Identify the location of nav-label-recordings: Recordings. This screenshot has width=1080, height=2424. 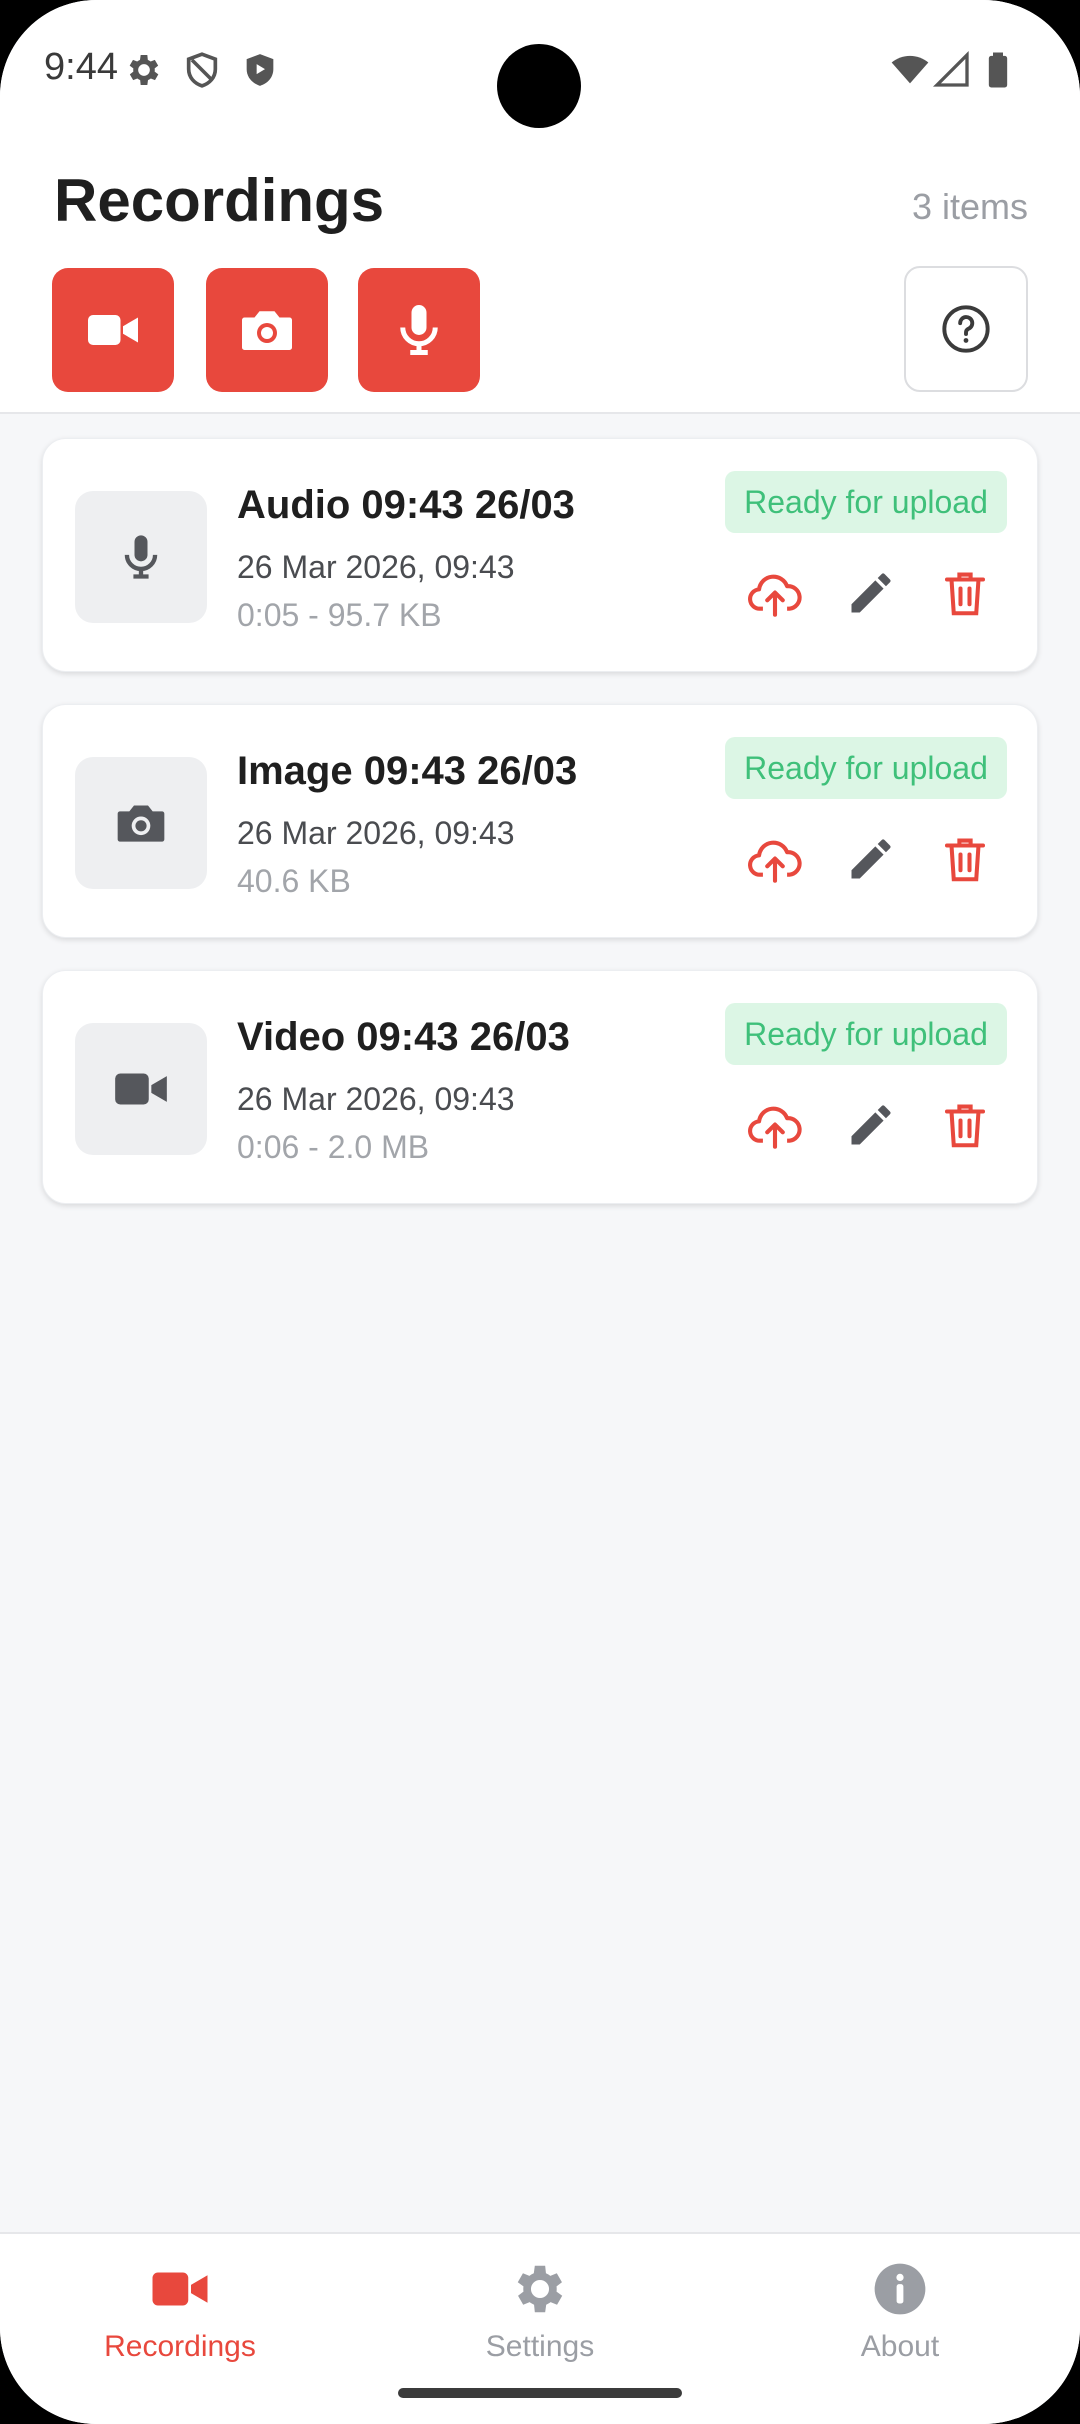
(180, 2346).